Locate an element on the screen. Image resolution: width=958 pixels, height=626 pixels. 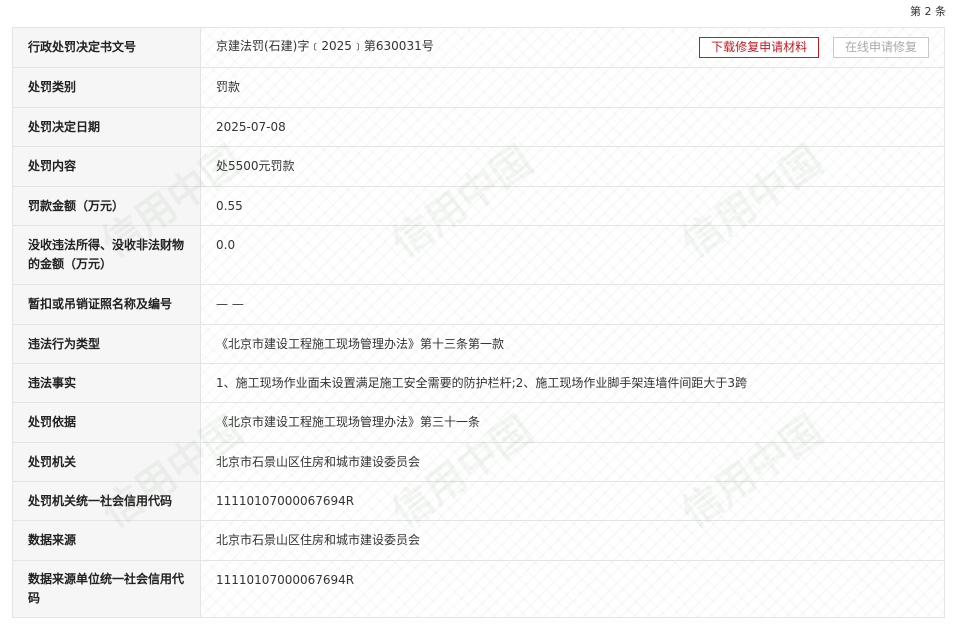
row-label: 处罚内容 is located at coordinates (106, 166).